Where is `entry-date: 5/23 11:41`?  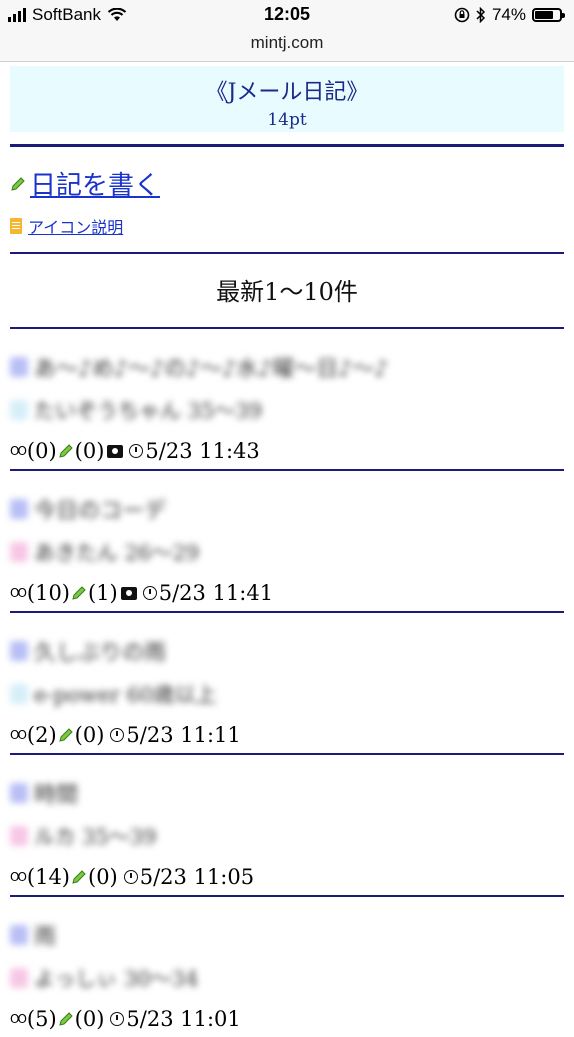 entry-date: 5/23 11:41 is located at coordinates (216, 593).